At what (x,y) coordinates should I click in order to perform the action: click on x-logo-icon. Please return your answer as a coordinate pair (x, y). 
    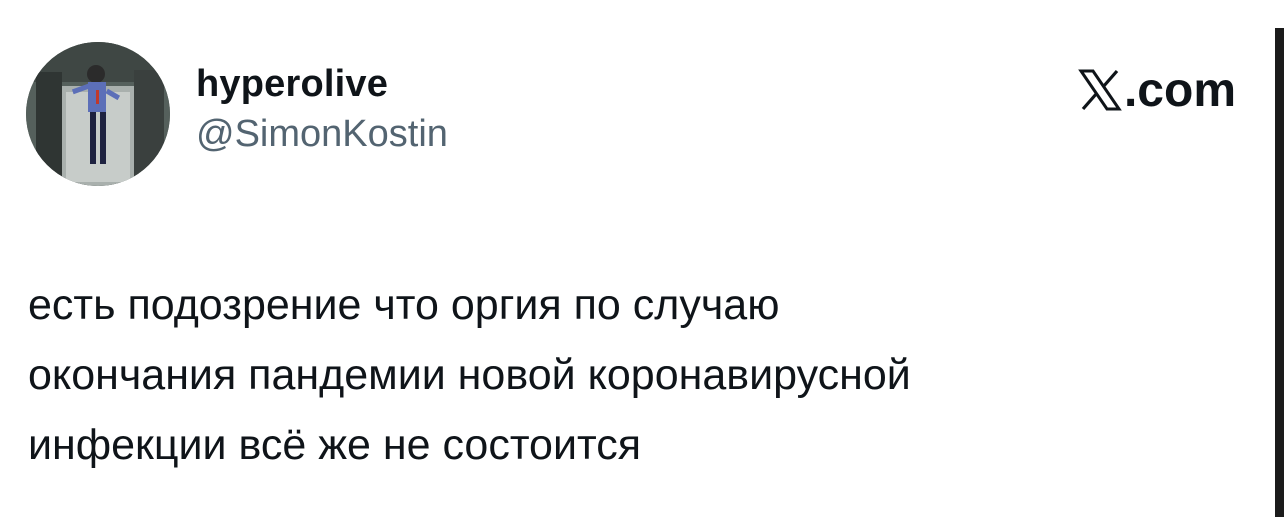
    Looking at the image, I should click on (1100, 90).